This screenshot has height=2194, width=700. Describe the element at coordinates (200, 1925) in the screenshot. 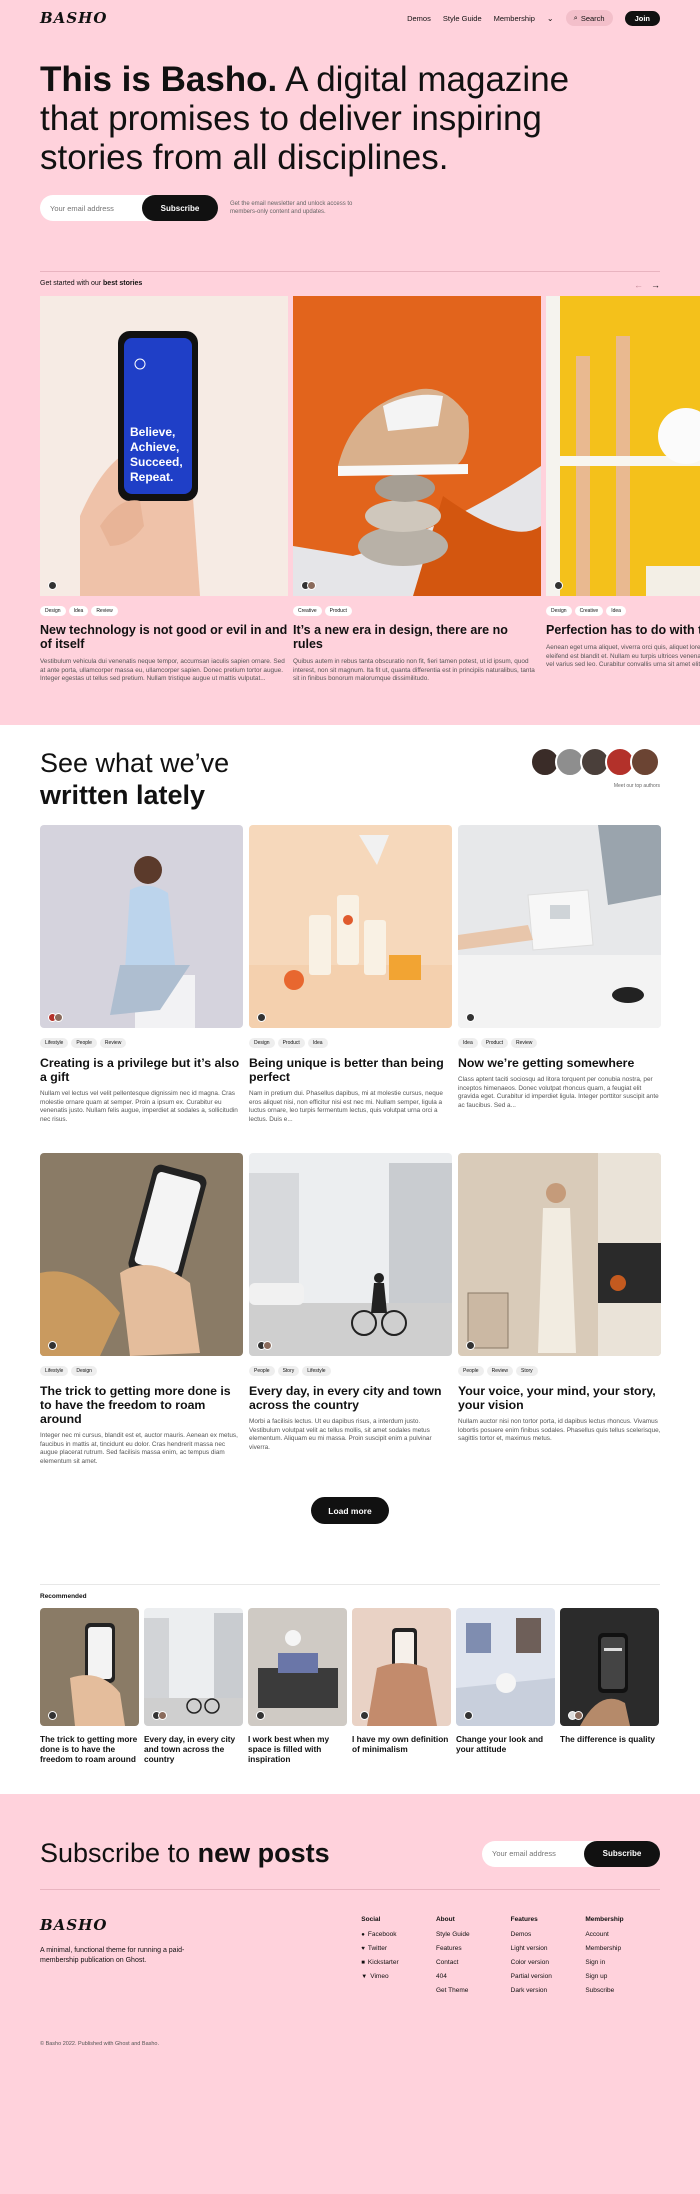

I see `footer-logo: BASHO` at that location.